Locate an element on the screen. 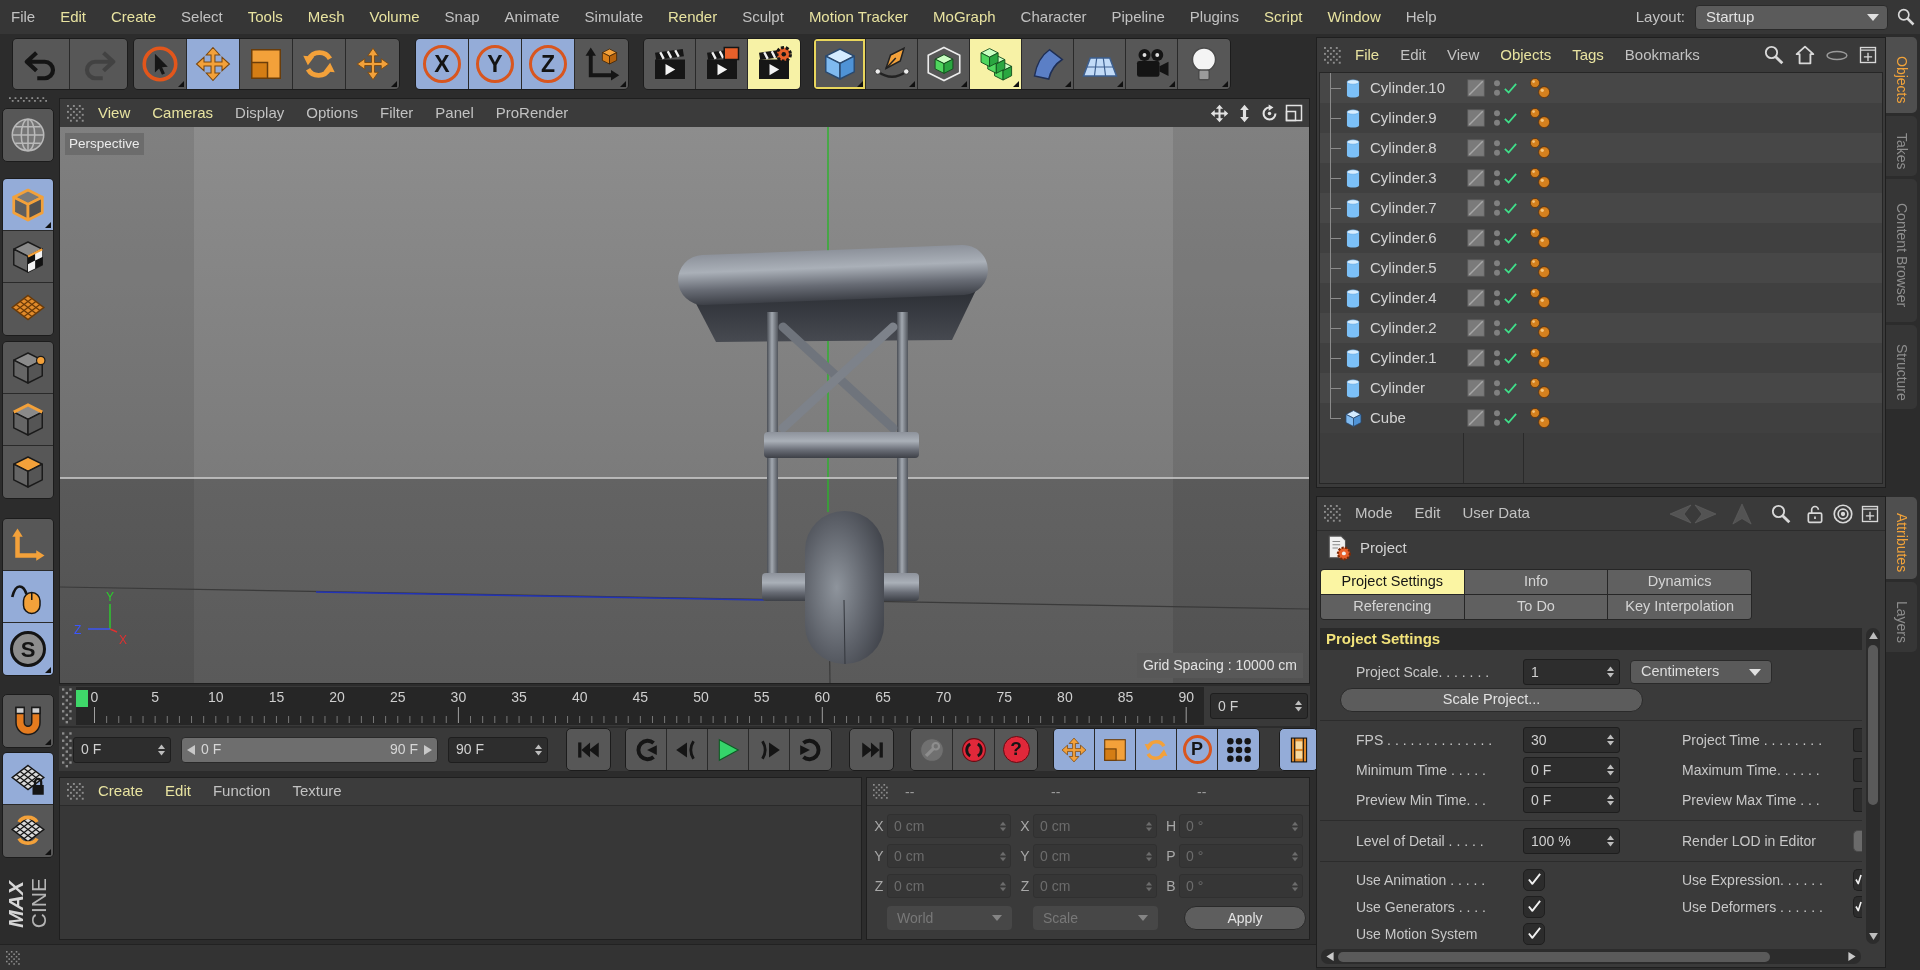 The height and width of the screenshot is (970, 1920). axis-mode-button is located at coordinates (28, 545).